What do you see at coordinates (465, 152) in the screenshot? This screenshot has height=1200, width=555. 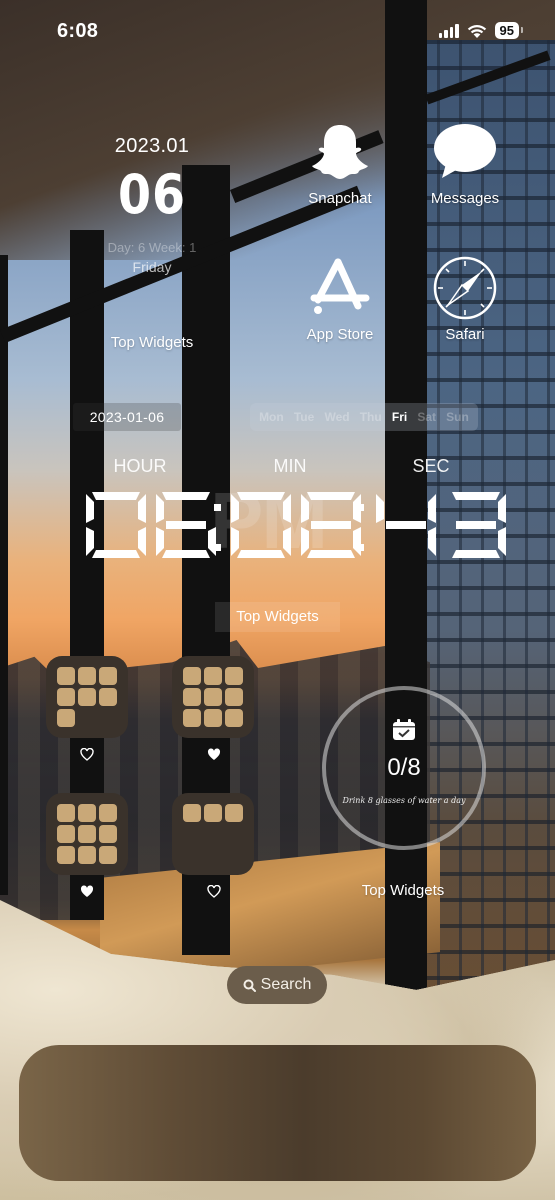 I see `speech-bubble-icon` at bounding box center [465, 152].